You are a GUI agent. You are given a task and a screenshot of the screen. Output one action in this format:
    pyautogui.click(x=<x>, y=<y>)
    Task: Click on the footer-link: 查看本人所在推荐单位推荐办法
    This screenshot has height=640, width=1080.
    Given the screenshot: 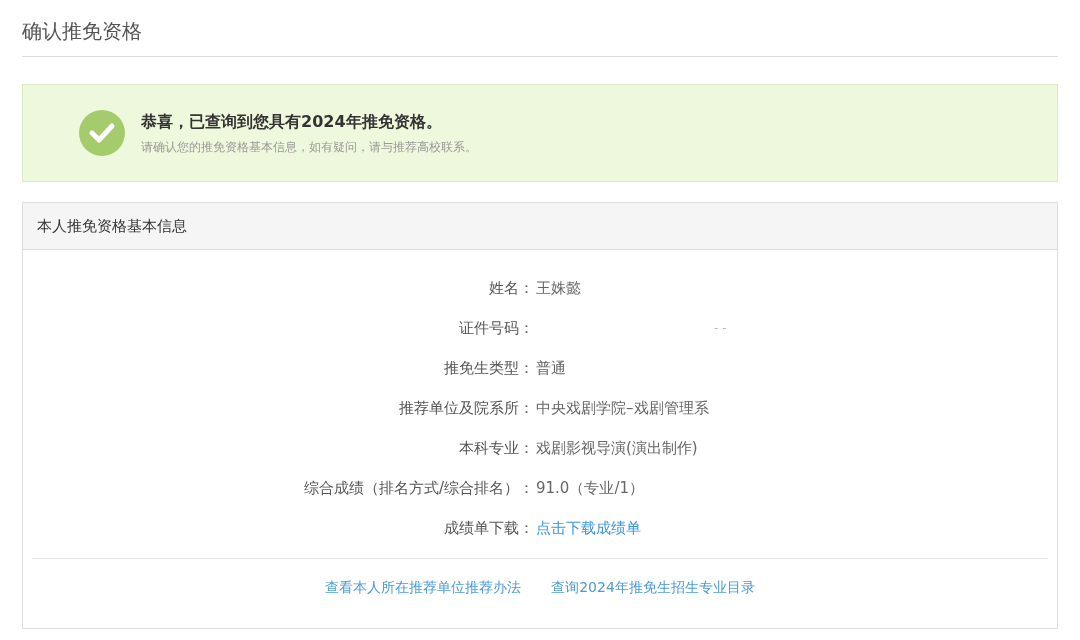 What is the action you would take?
    pyautogui.click(x=423, y=587)
    